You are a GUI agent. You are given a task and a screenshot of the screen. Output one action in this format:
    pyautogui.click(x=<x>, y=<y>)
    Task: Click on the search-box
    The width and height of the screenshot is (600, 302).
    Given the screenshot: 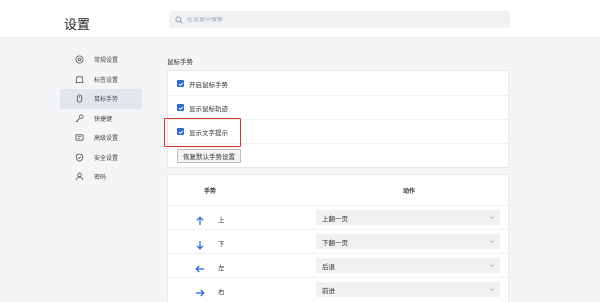 What is the action you would take?
    pyautogui.click(x=339, y=19)
    